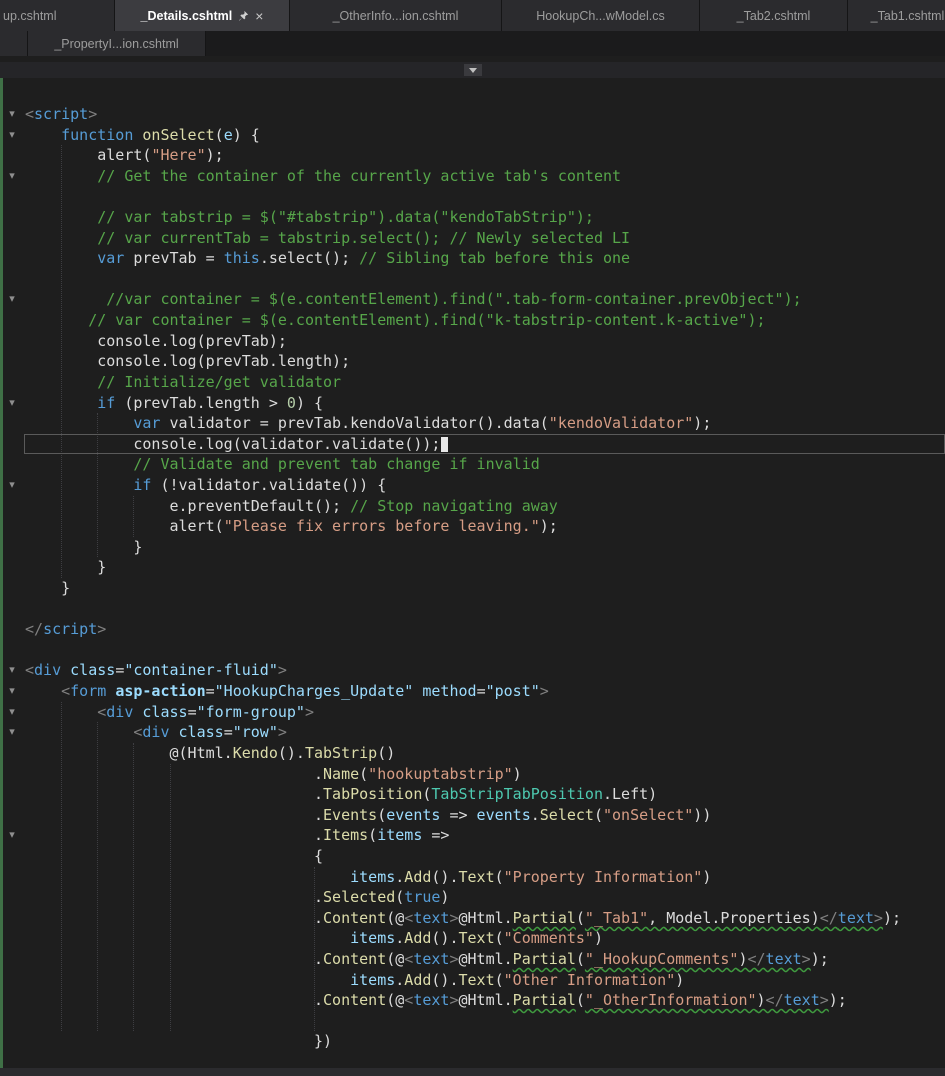 Image resolution: width=945 pixels, height=1076 pixels. What do you see at coordinates (472, 753) in the screenshot?
I see `code-line: @(Html.Kendo().TabStrip()` at bounding box center [472, 753].